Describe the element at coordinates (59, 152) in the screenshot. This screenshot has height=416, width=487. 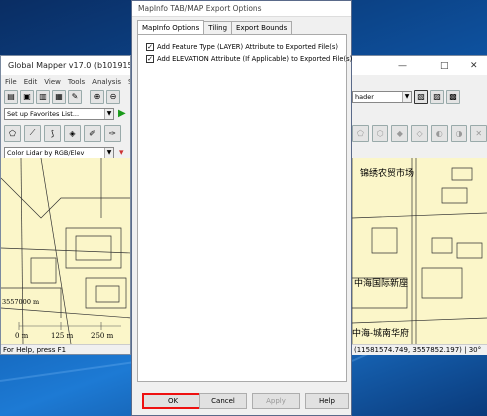
I see `shader-combo: Color Lidar by RGB/Elev ▼` at that location.